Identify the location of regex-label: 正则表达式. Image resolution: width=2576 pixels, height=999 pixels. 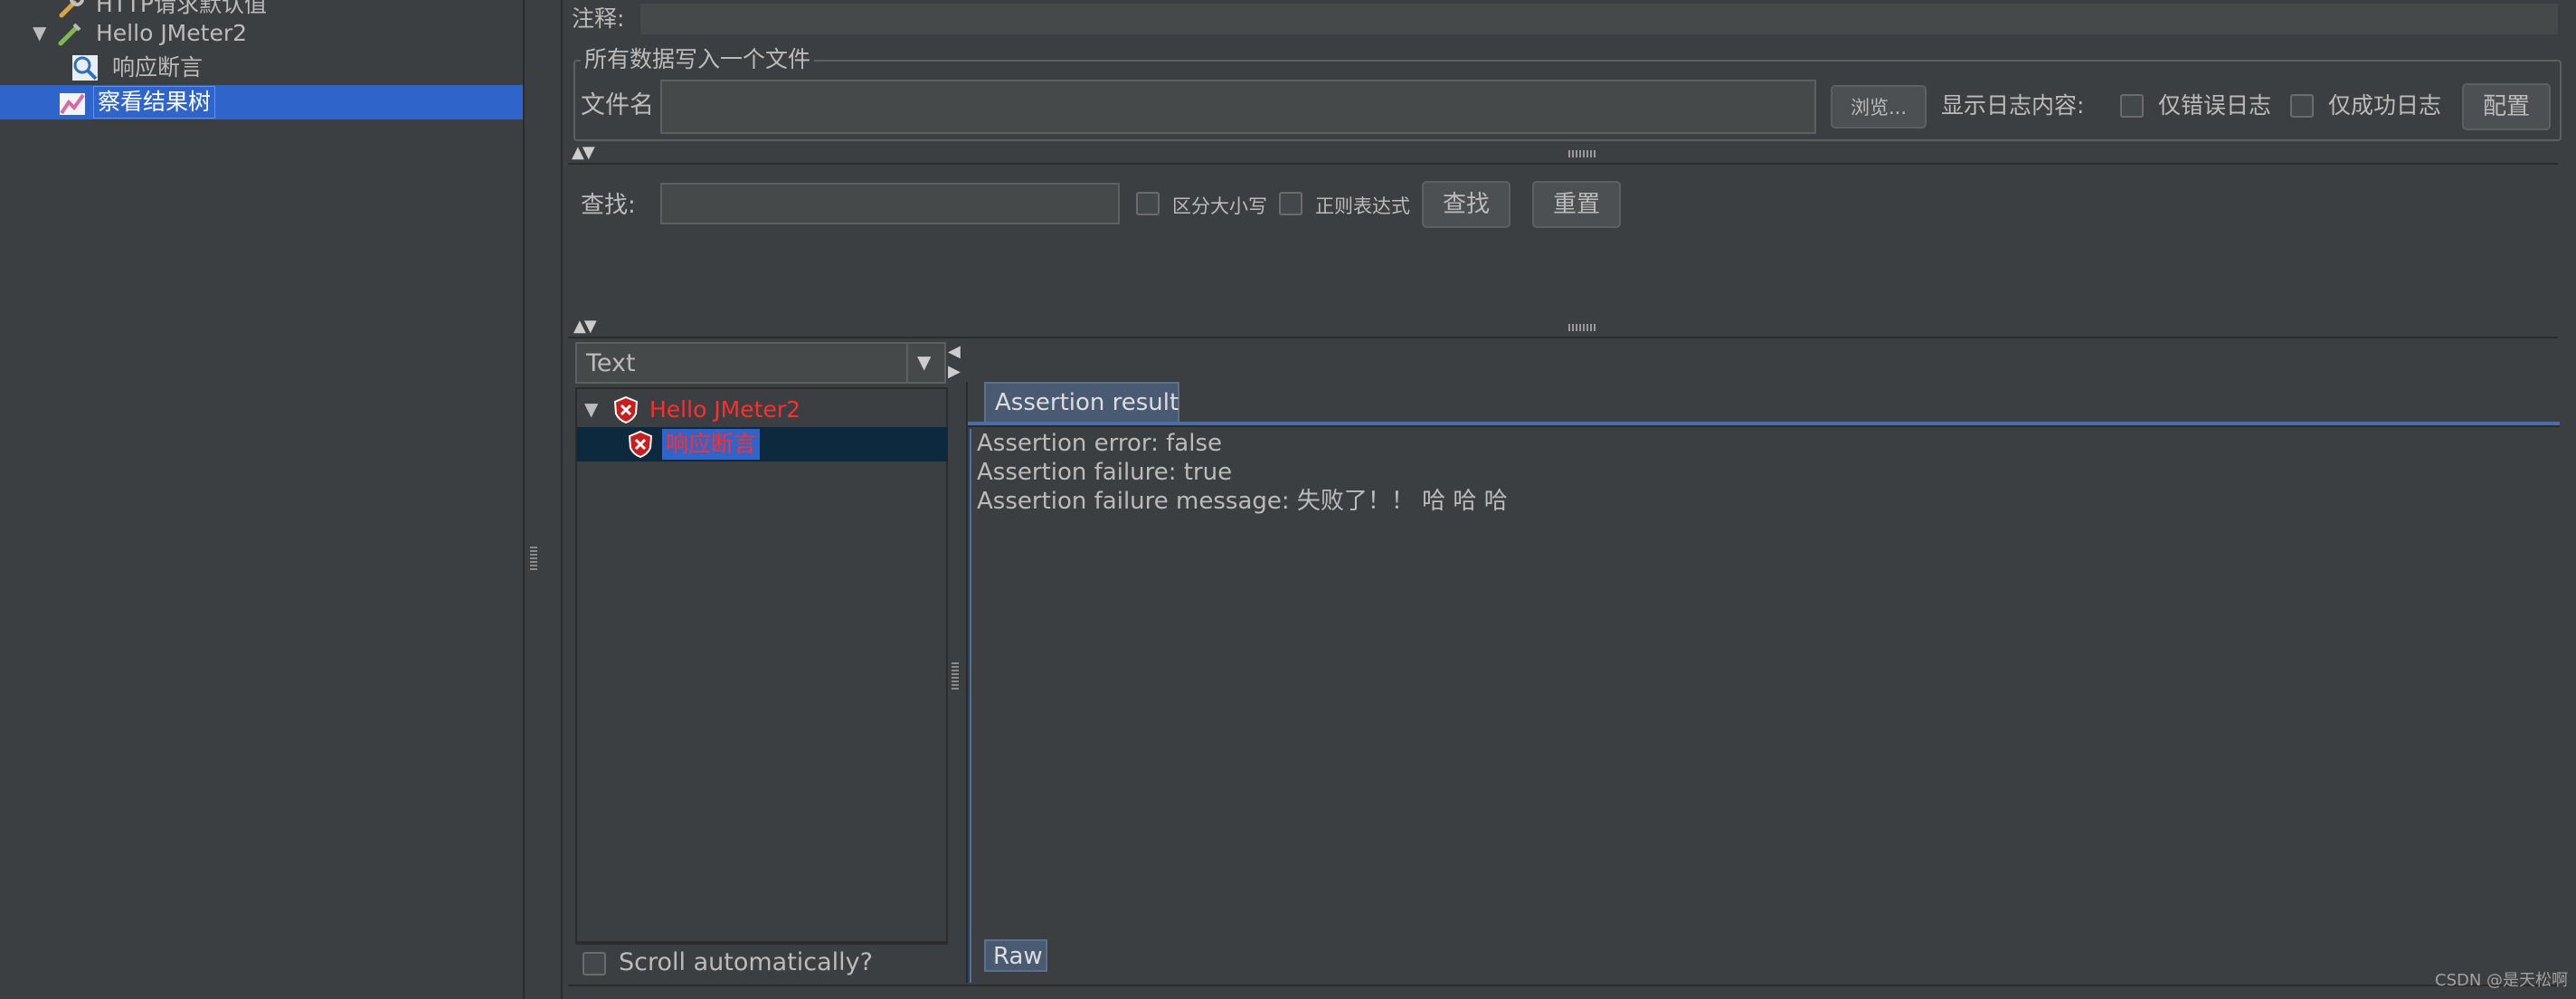
(1362, 206).